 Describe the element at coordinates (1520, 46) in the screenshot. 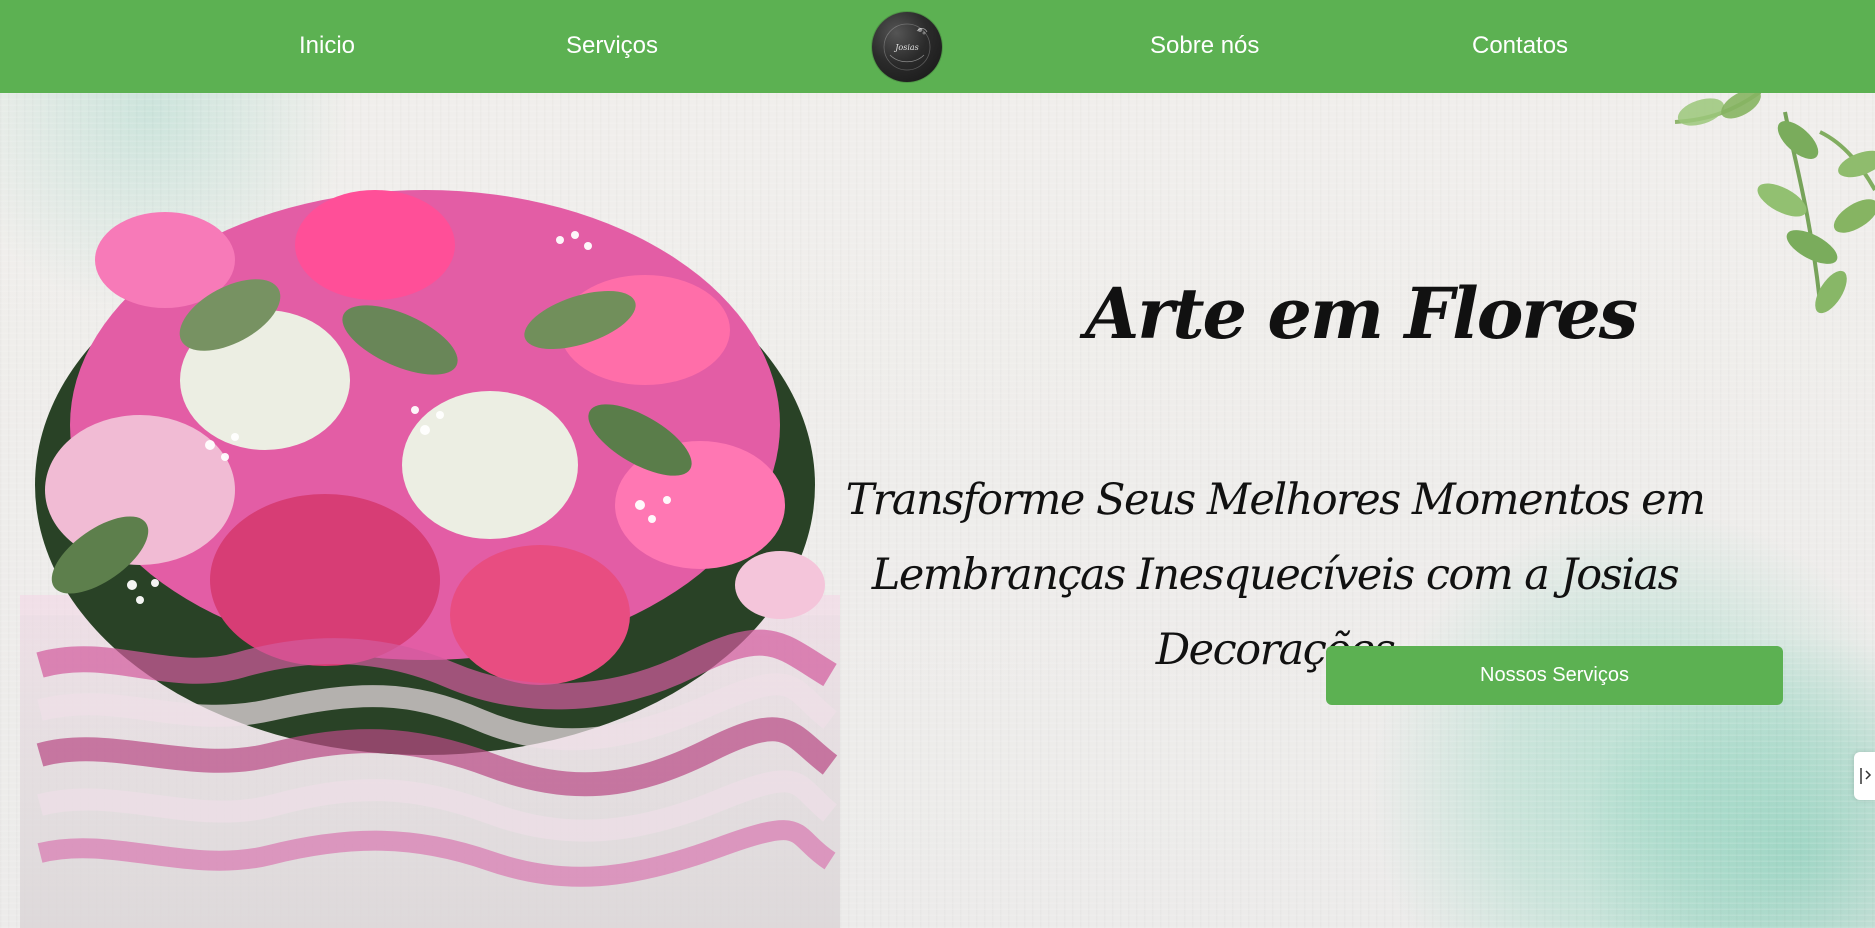

I see `nav-item-contatos: Contatos` at that location.